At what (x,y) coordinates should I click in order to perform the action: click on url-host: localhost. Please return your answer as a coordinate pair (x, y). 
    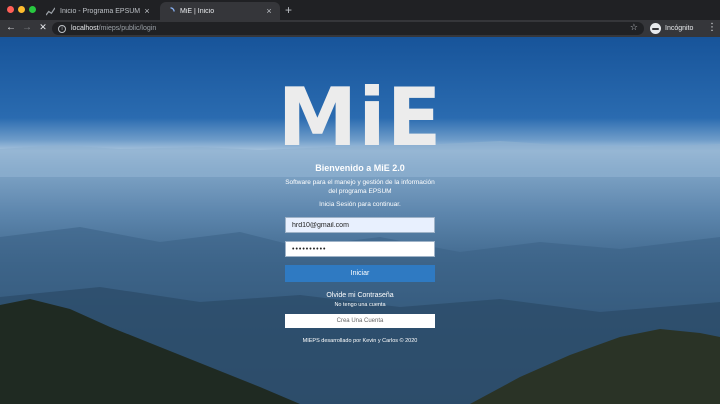
    Looking at the image, I should click on (85, 28).